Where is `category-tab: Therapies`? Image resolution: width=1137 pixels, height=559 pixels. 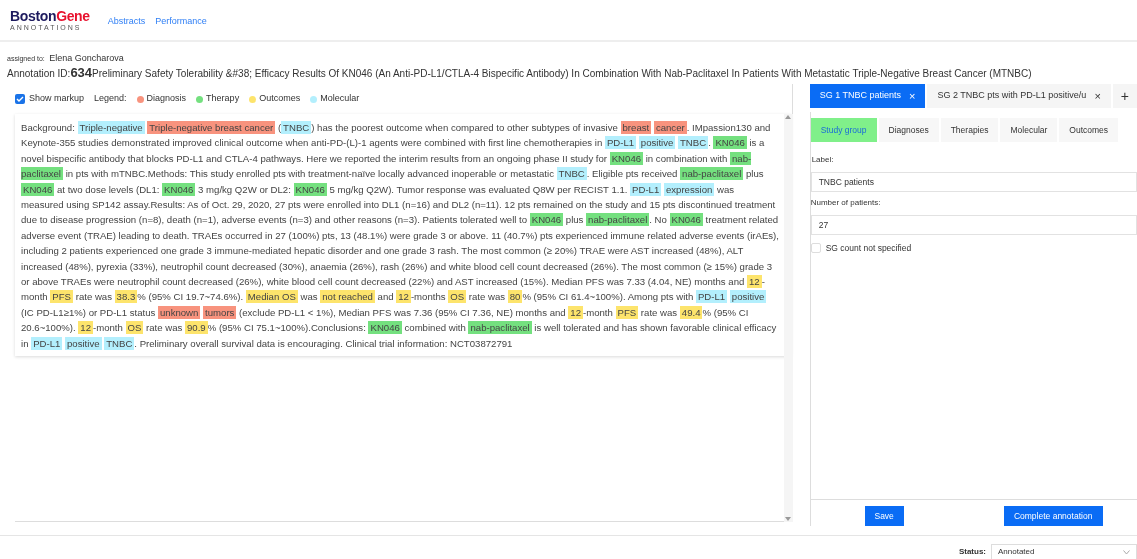 category-tab: Therapies is located at coordinates (969, 130).